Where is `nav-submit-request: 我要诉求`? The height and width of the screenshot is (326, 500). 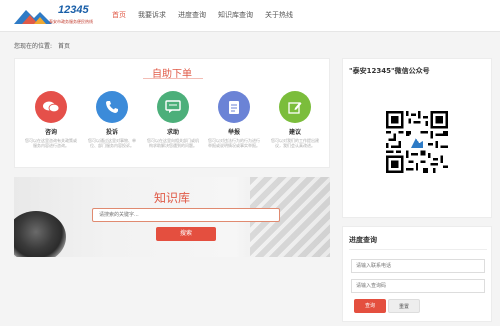
nav-submit-request: 我要诉求 is located at coordinates (152, 16).